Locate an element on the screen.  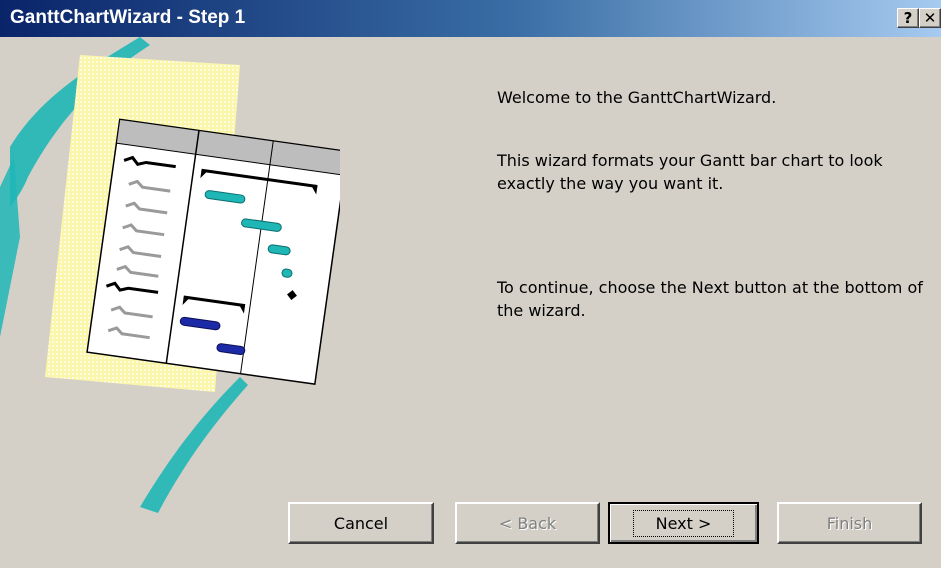
finish-button: Finish is located at coordinates (849, 523).